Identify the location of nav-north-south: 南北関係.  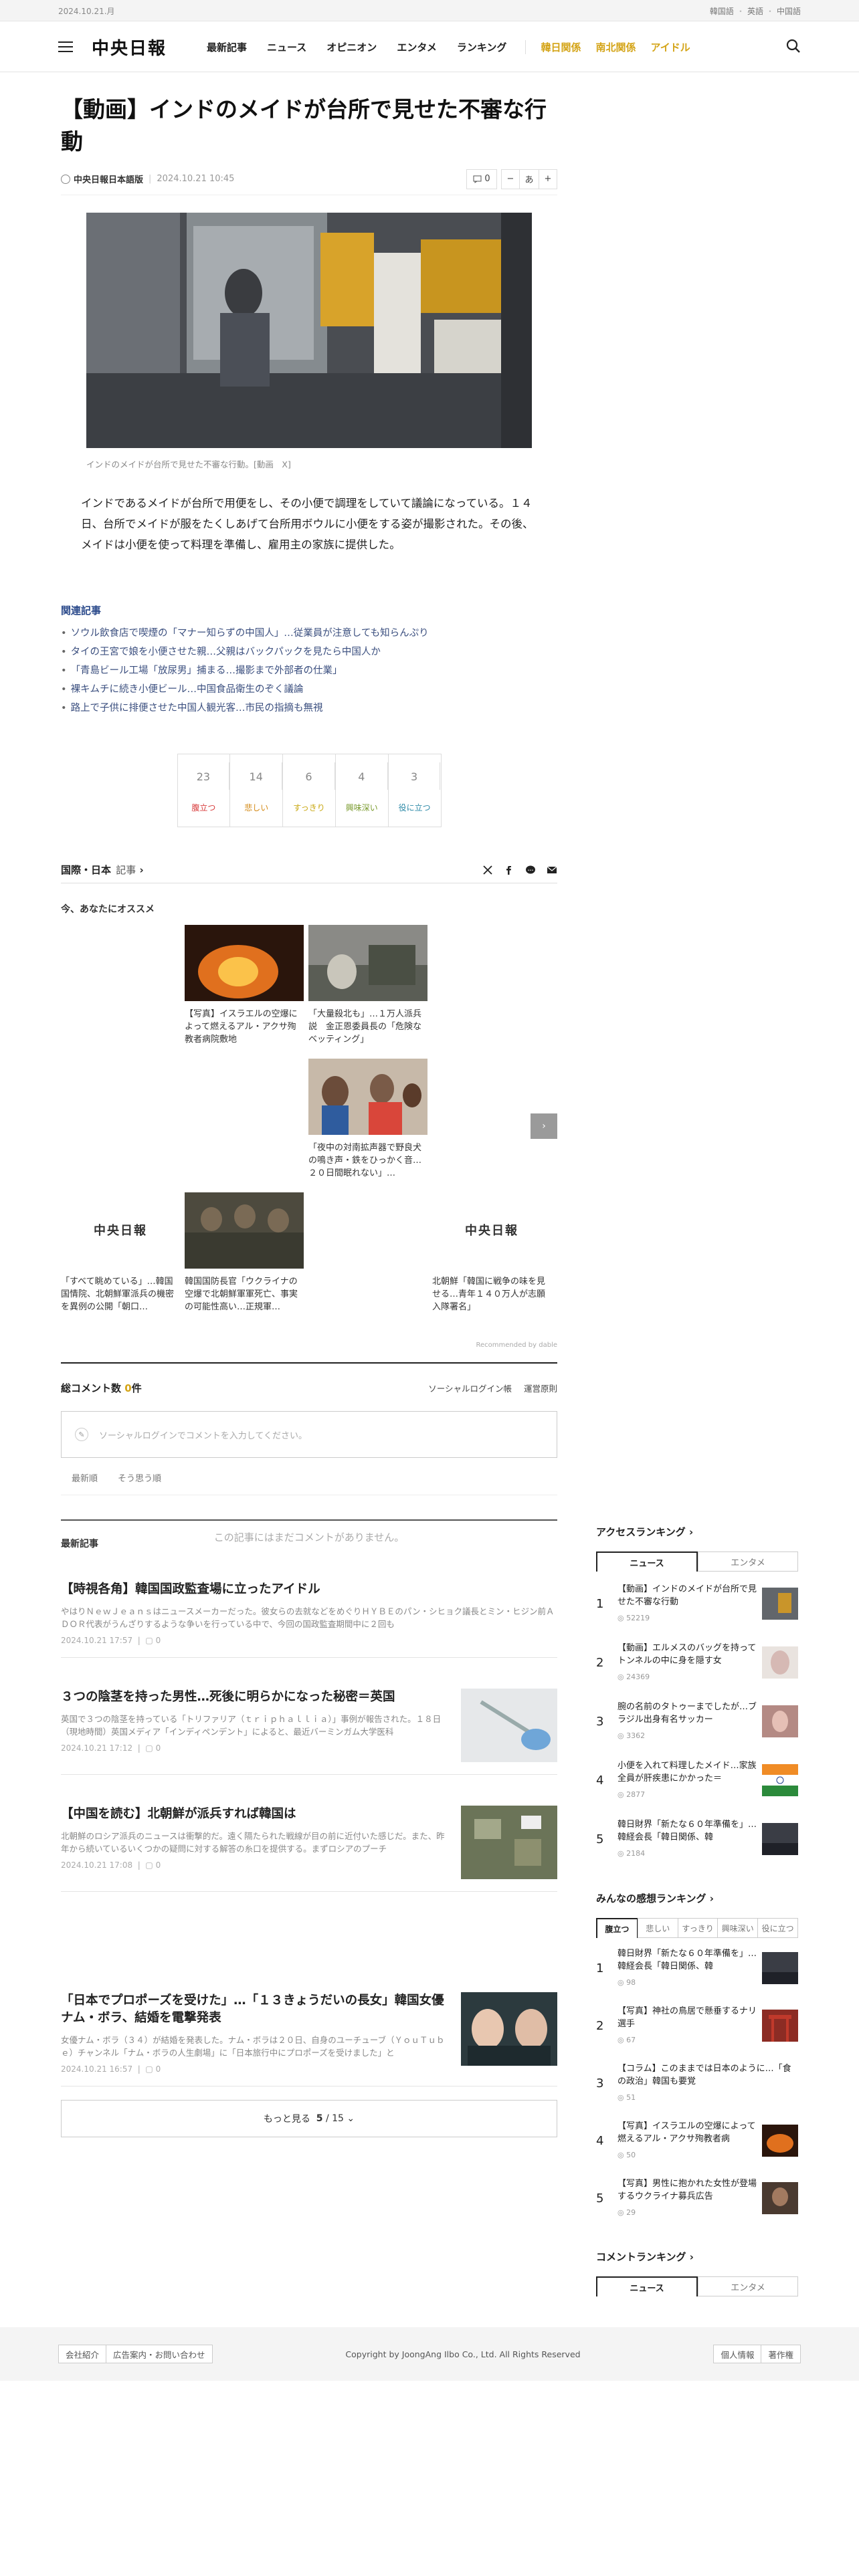
(616, 47).